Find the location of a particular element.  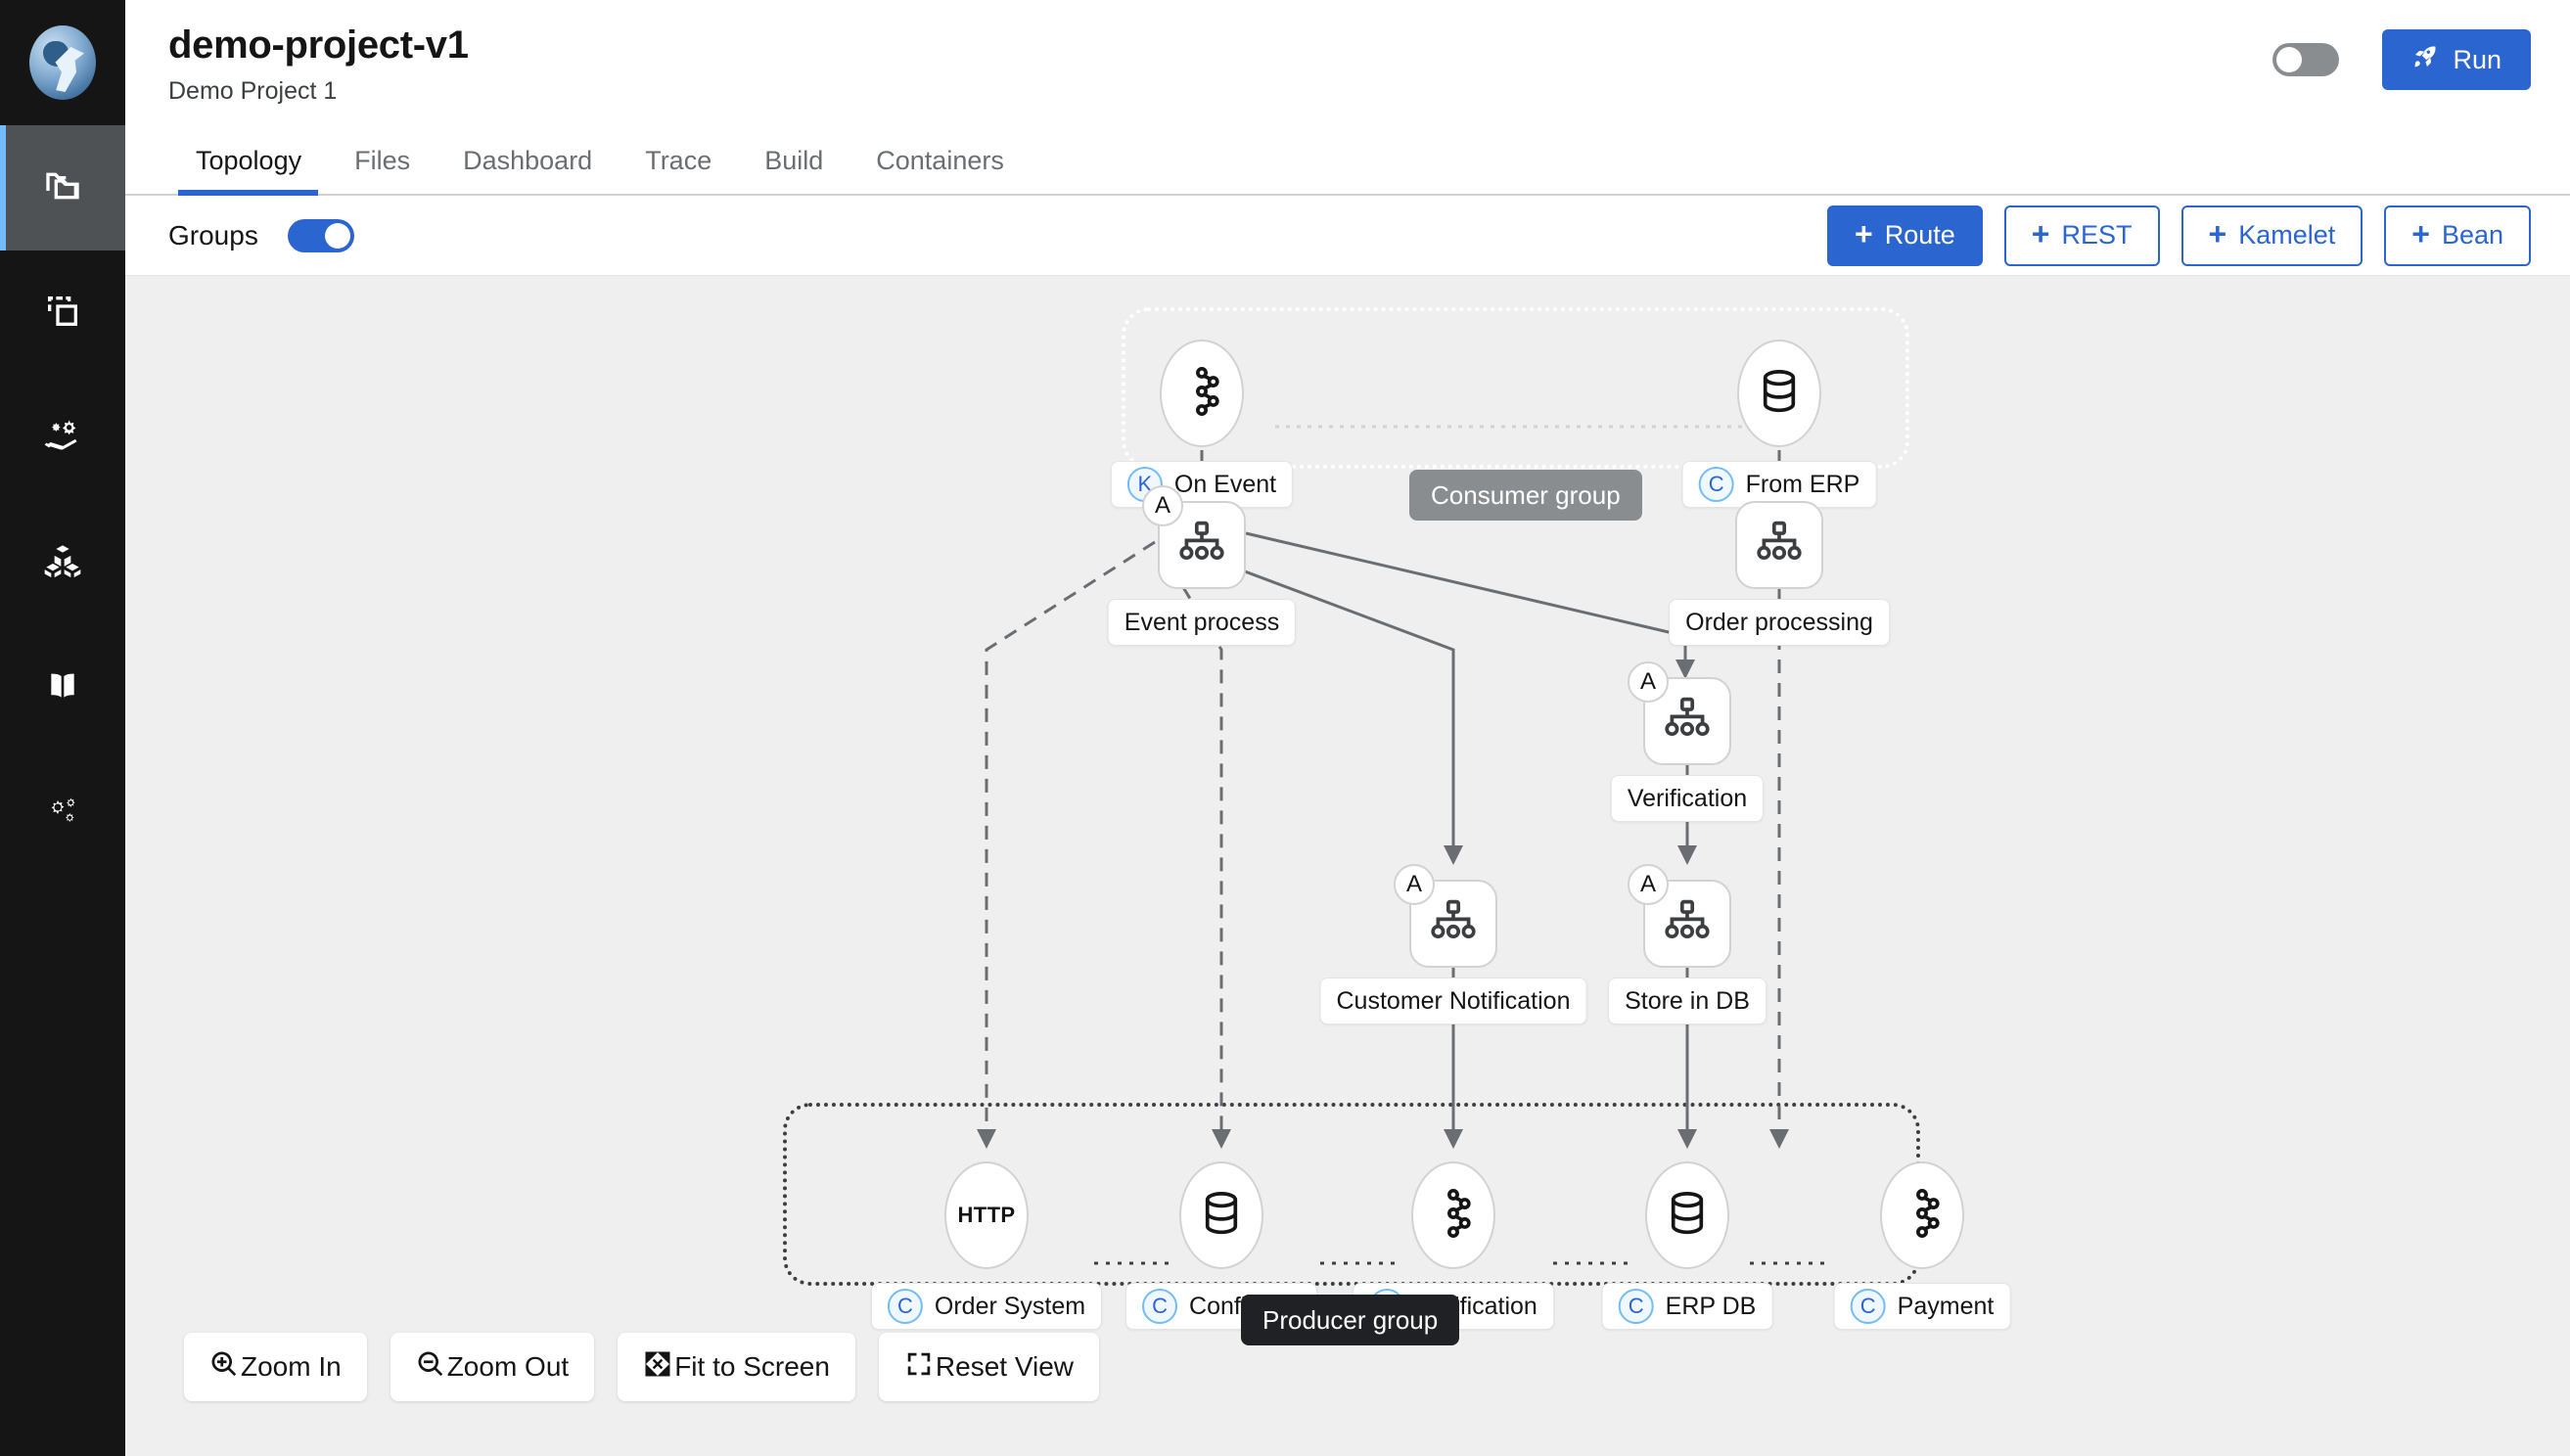

add-rest-label: REST is located at coordinates (2097, 235).